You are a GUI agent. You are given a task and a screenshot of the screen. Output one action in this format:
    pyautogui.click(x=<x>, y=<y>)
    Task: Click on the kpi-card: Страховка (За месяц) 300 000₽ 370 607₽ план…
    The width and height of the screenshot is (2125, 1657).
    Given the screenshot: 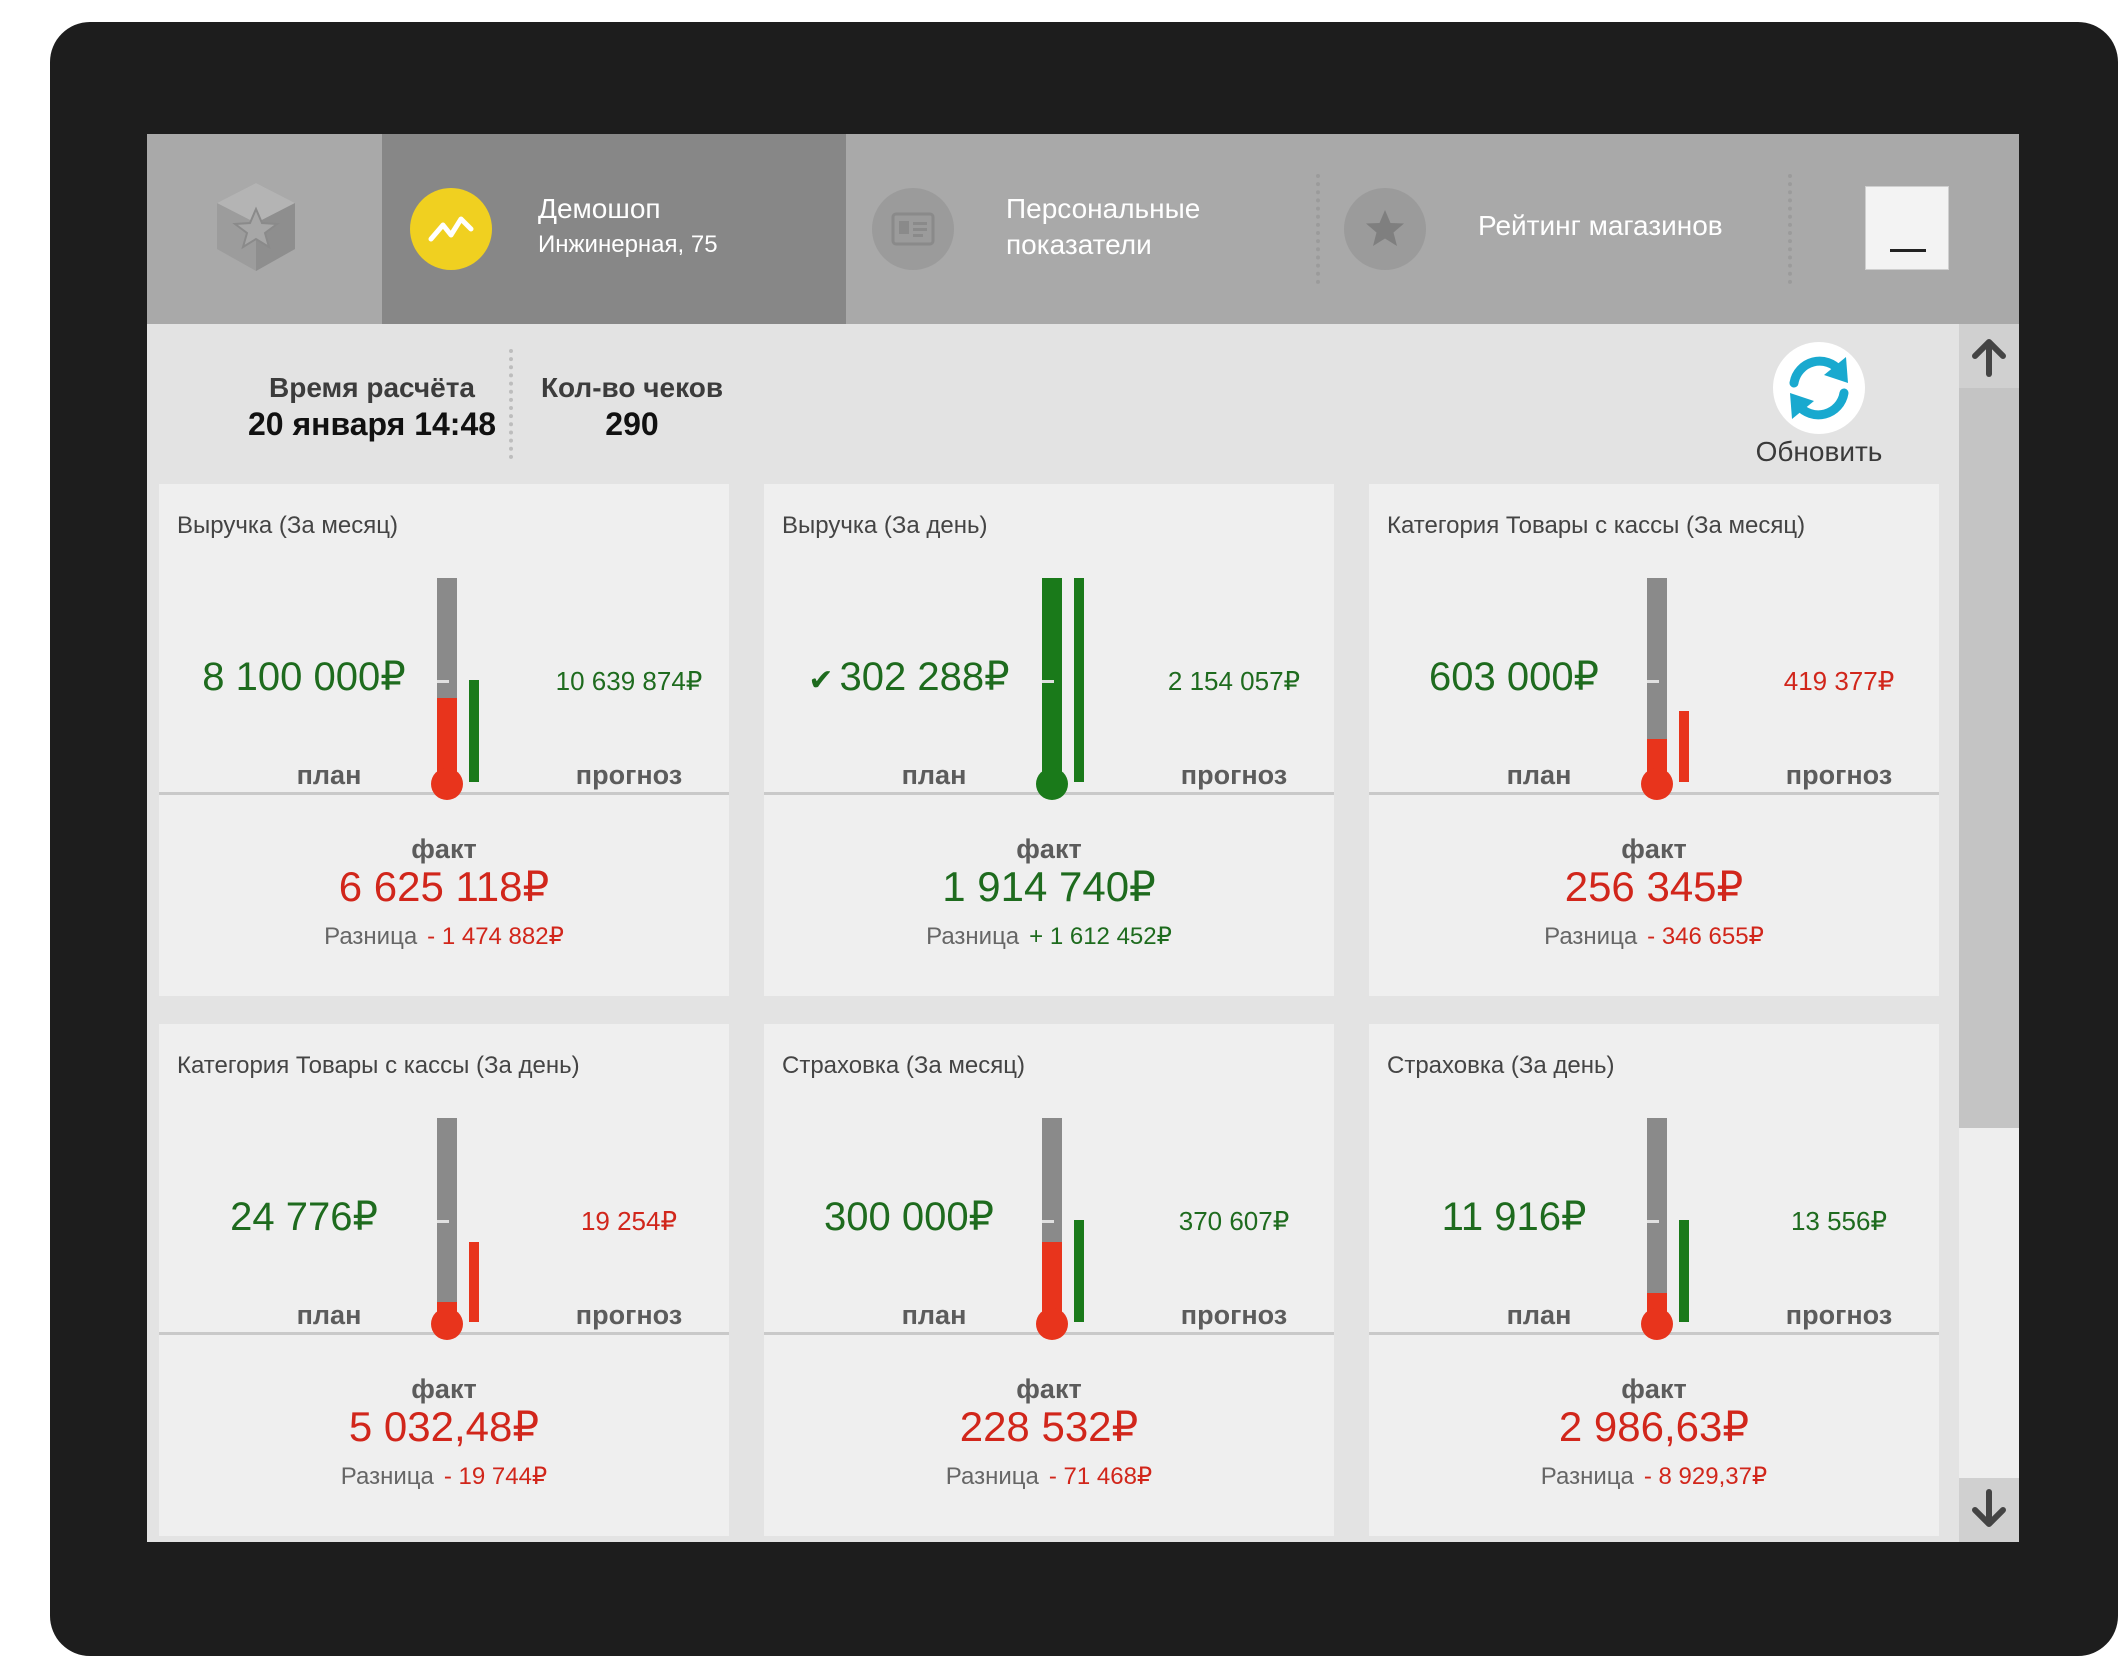 What is the action you would take?
    pyautogui.click(x=1049, y=1280)
    